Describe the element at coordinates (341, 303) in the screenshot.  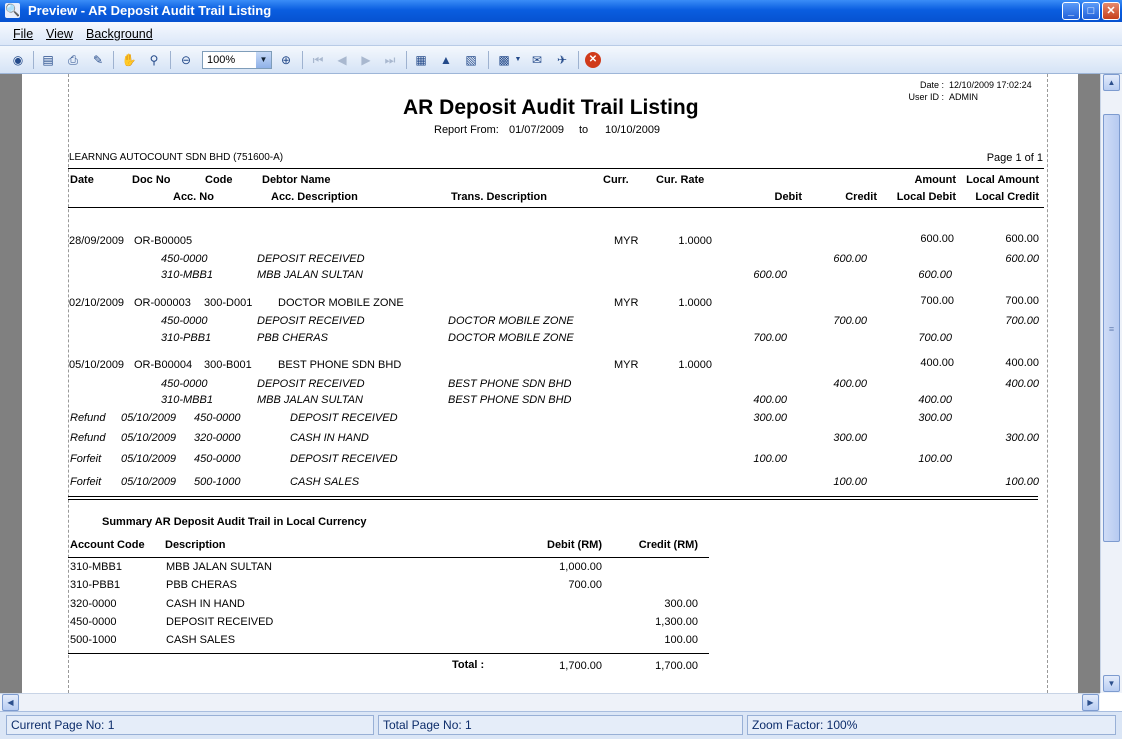
I see `doc-debtor: DOCTOR MOBILE ZONE` at that location.